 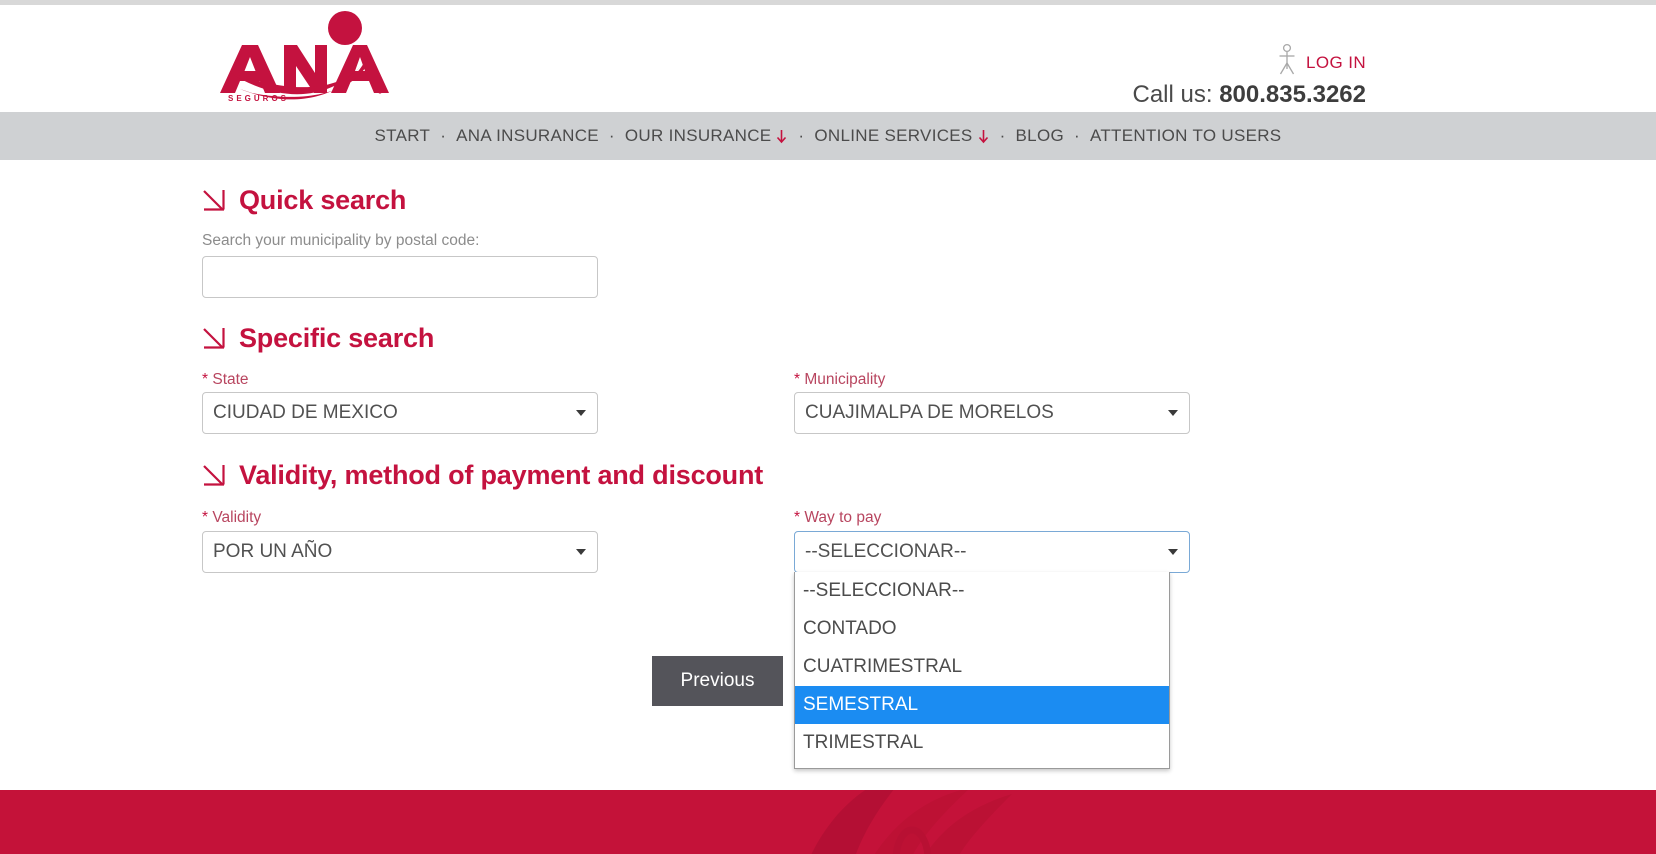 What do you see at coordinates (273, 551) in the screenshot?
I see `validity-select-value: POR UN AÑO` at bounding box center [273, 551].